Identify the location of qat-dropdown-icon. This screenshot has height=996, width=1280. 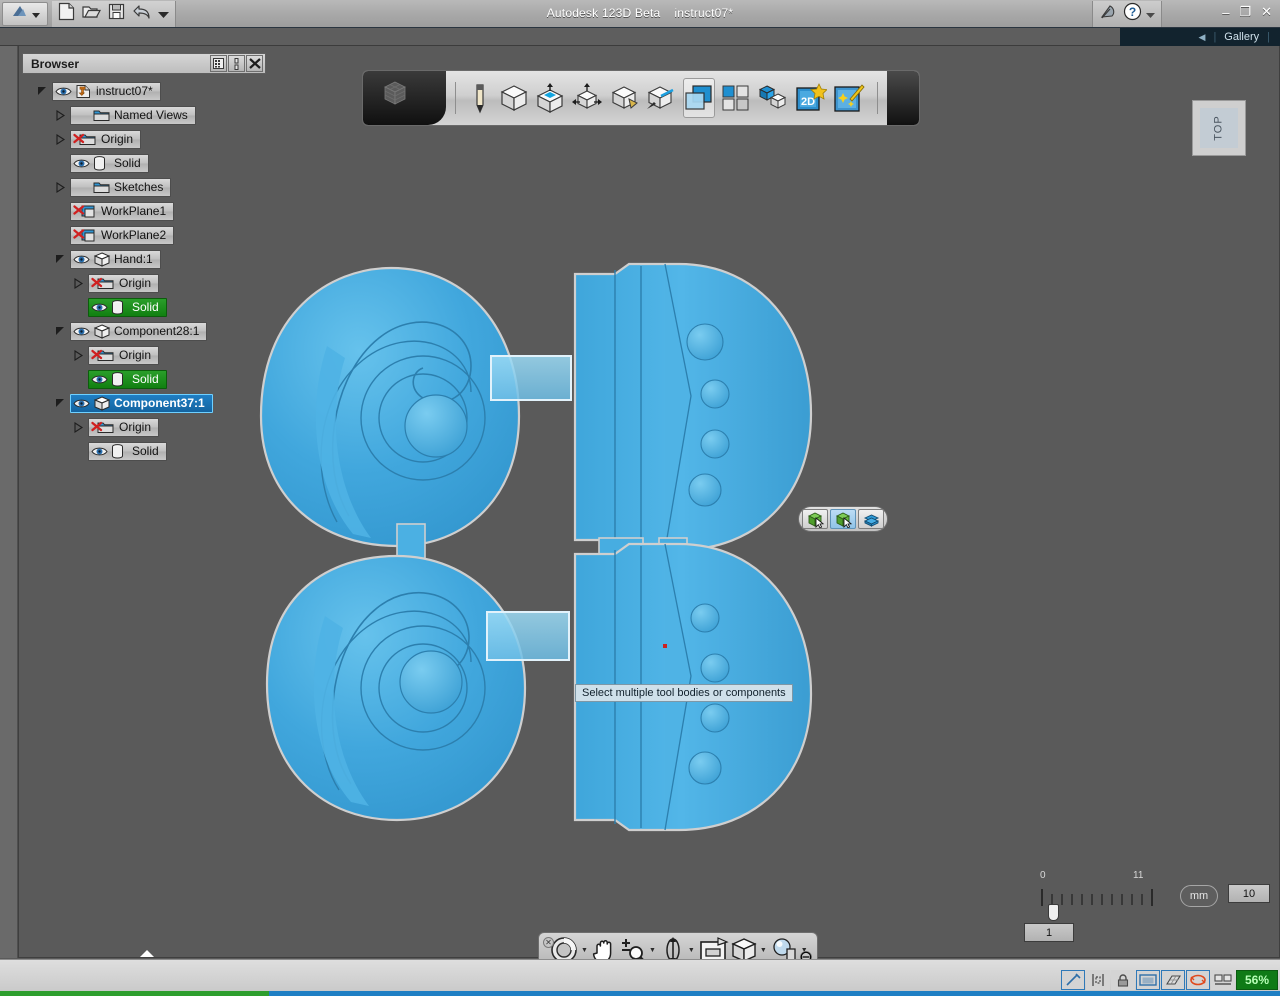
(163, 14).